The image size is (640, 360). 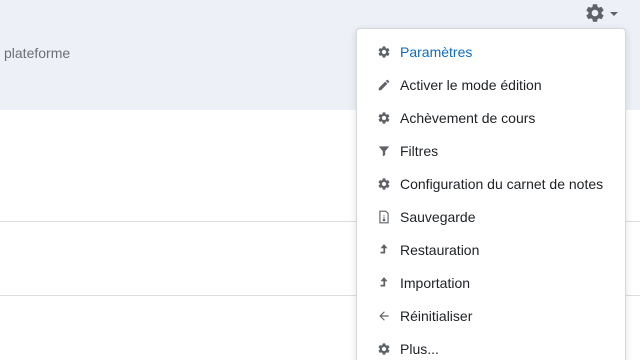 What do you see at coordinates (436, 315) in the screenshot?
I see `menu-item-label: Réinitialiser` at bounding box center [436, 315].